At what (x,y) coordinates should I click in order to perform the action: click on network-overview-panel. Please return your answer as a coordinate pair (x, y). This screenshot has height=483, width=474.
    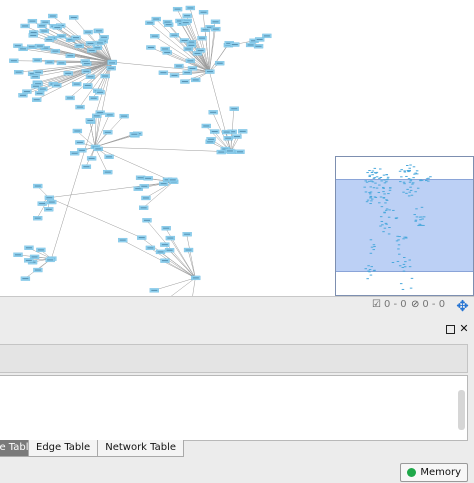
    Looking at the image, I should click on (404, 226).